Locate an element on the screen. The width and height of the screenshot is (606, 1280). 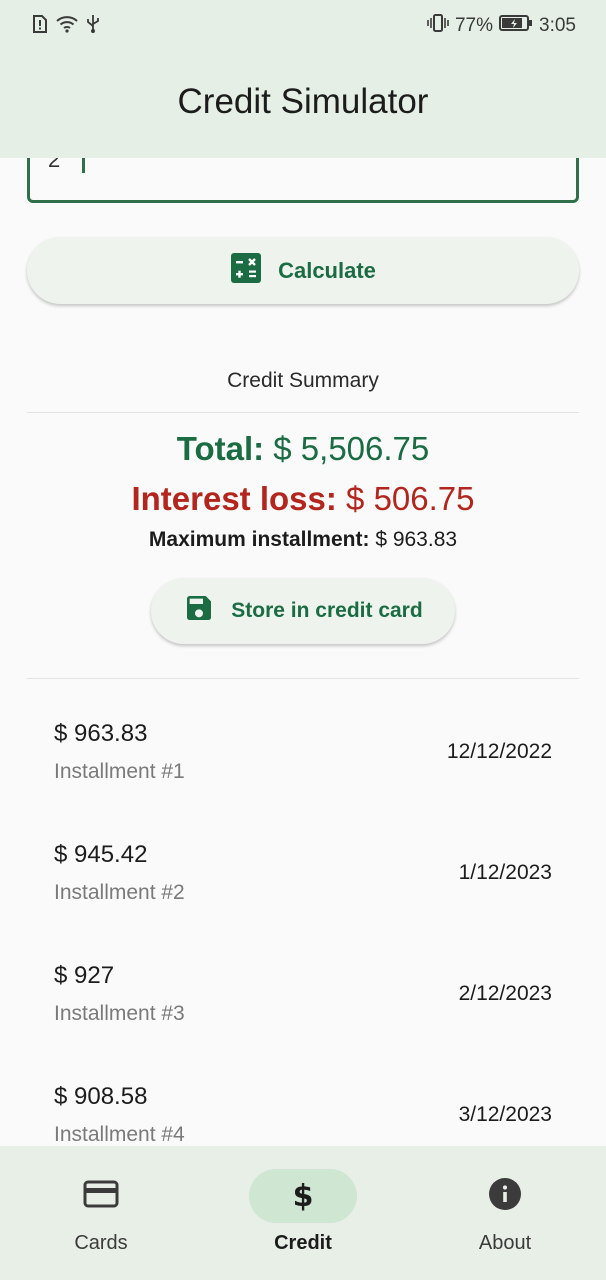
interest-value: $ 506.75 is located at coordinates (410, 498).